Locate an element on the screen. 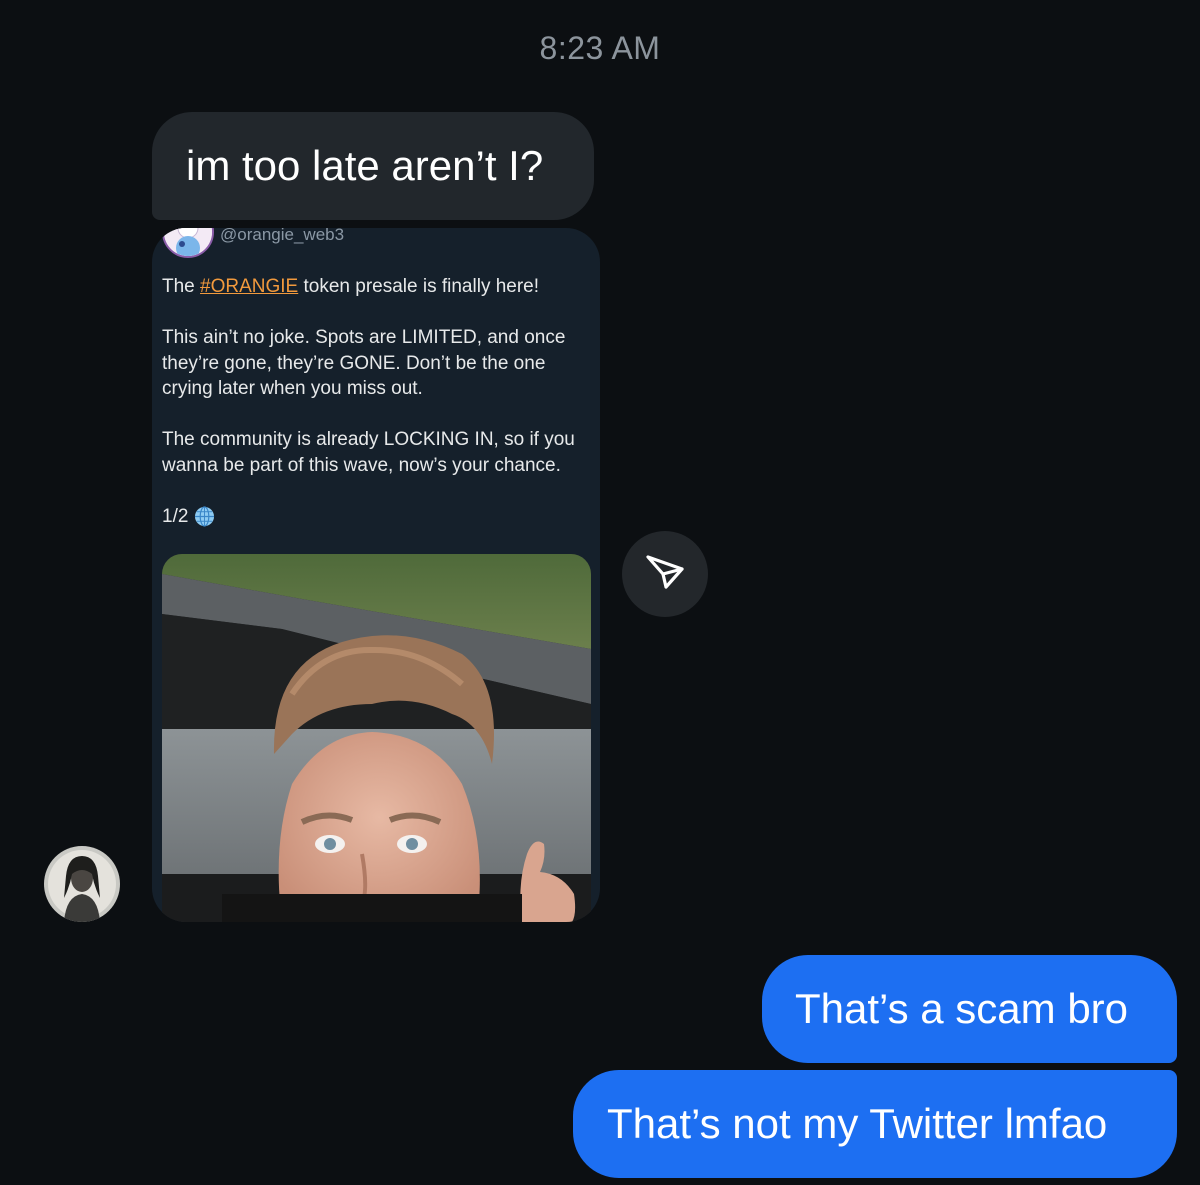 The image size is (1200, 1185). message-timestamp: 8:23 AM is located at coordinates (600, 48).